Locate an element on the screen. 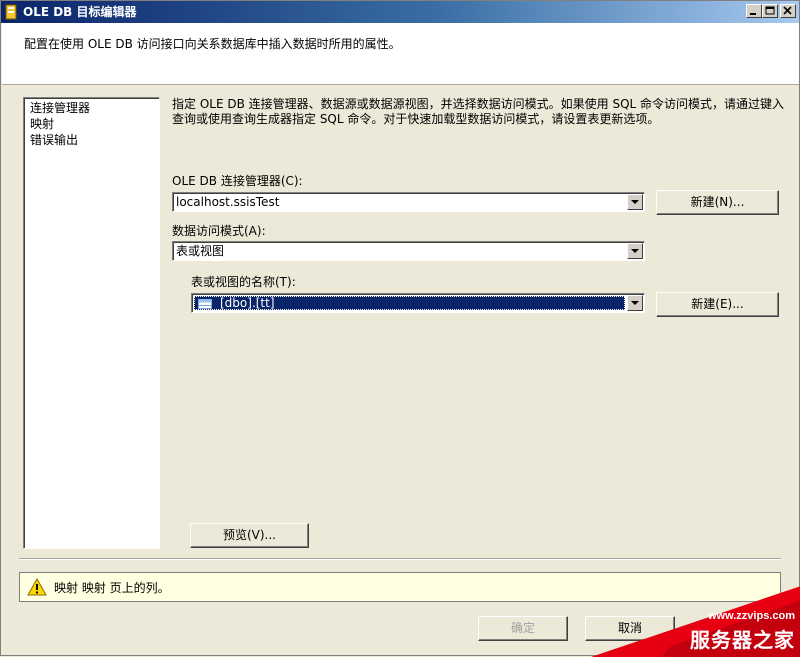 Image resolution: width=800 pixels, height=657 pixels. table-name-value: [dbo].[tt] is located at coordinates (247, 303).